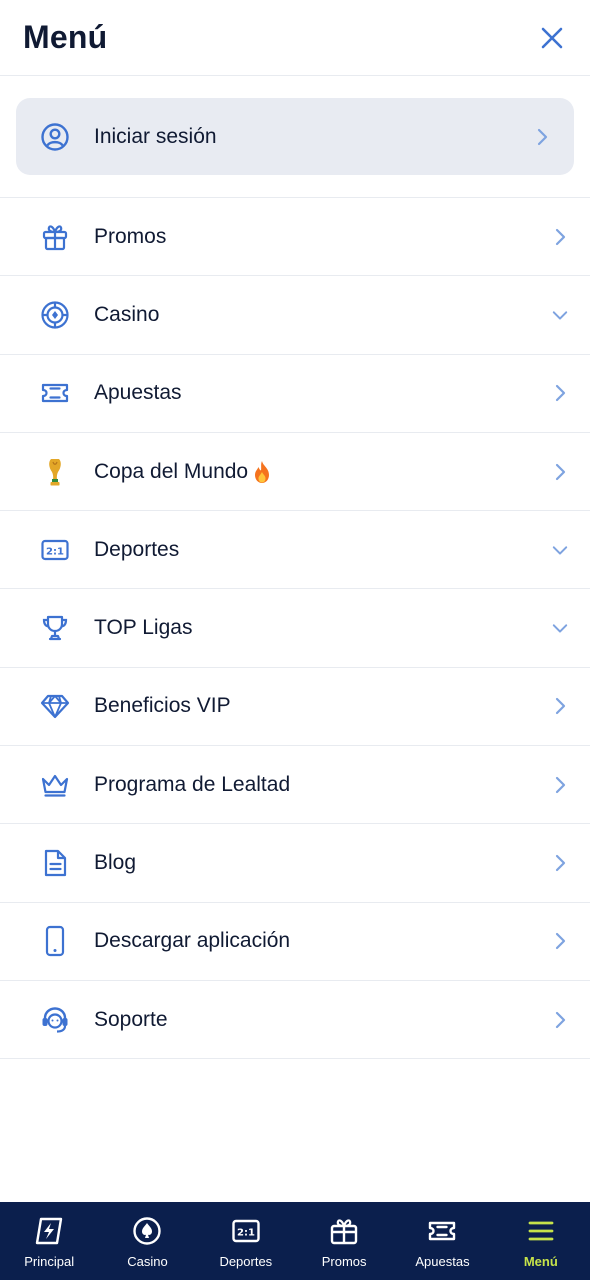  What do you see at coordinates (162, 706) in the screenshot?
I see `menu-item-label: Beneficios VIP` at bounding box center [162, 706].